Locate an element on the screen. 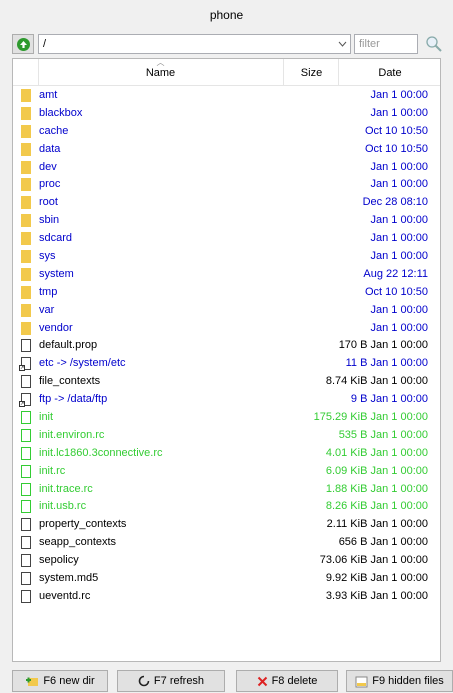 The height and width of the screenshot is (693, 453). file-size-date: Aug 22 12:11 is located at coordinates (395, 275).